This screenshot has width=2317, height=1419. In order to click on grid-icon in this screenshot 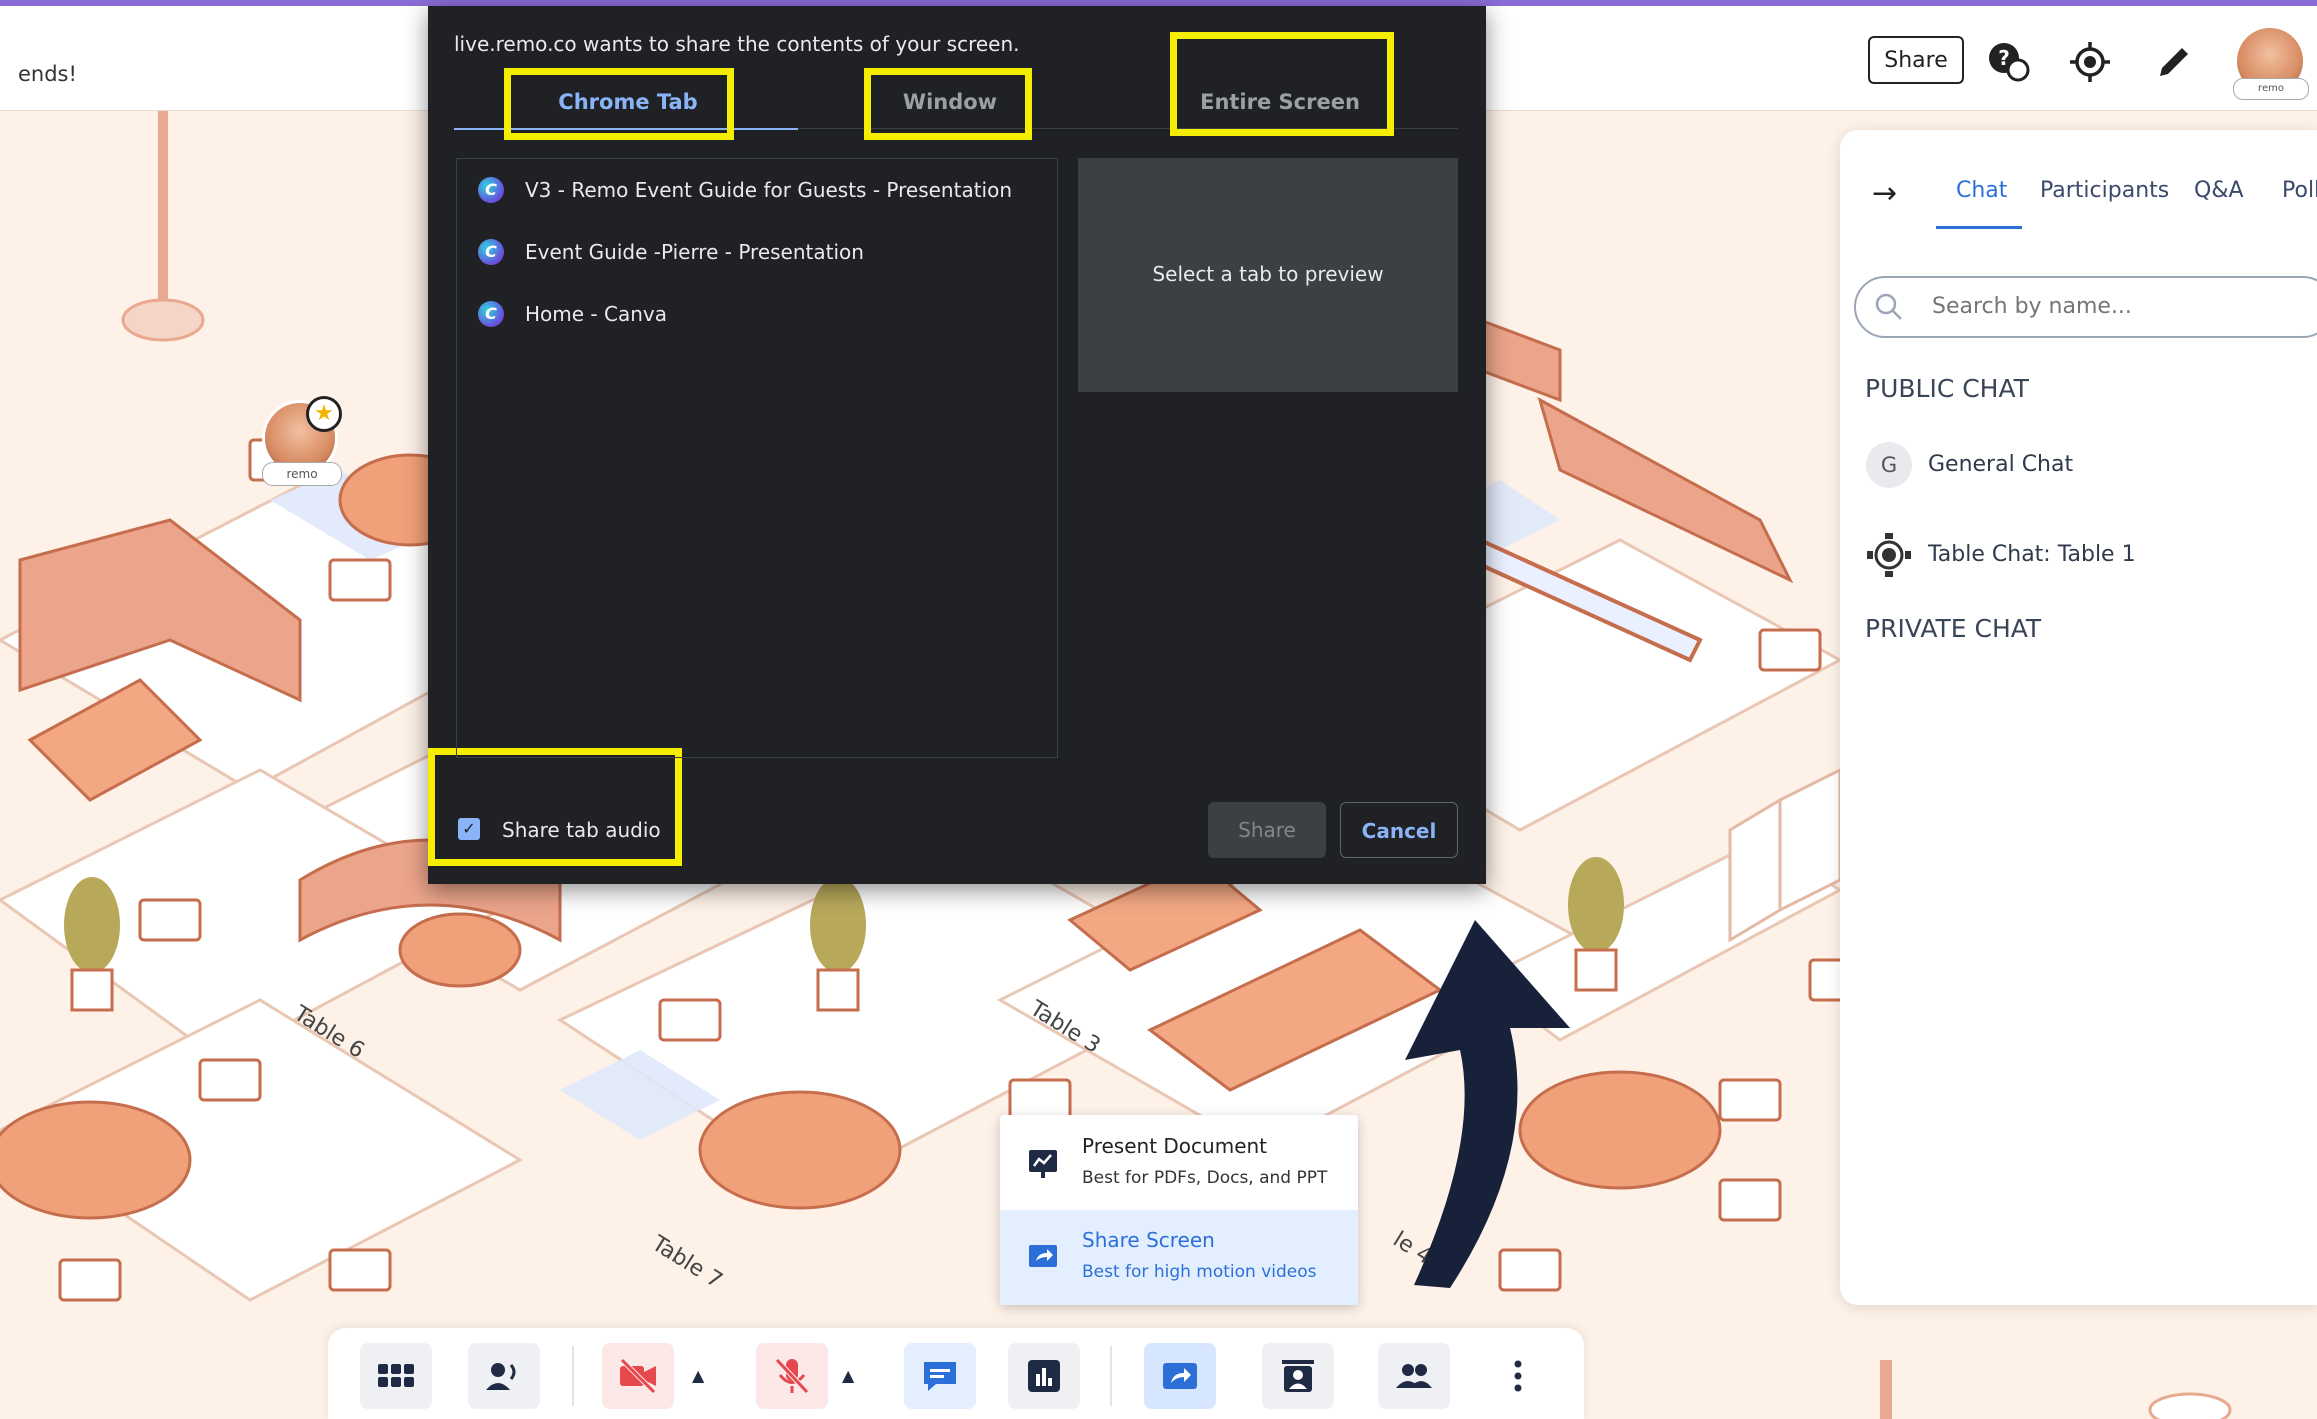, I will do `click(396, 1375)`.